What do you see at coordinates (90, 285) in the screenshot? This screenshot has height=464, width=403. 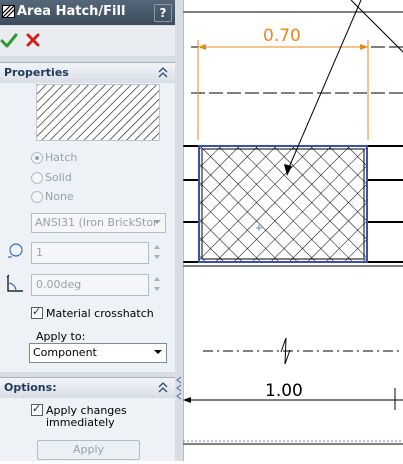 I see `angle-input: 0.00deg` at bounding box center [90, 285].